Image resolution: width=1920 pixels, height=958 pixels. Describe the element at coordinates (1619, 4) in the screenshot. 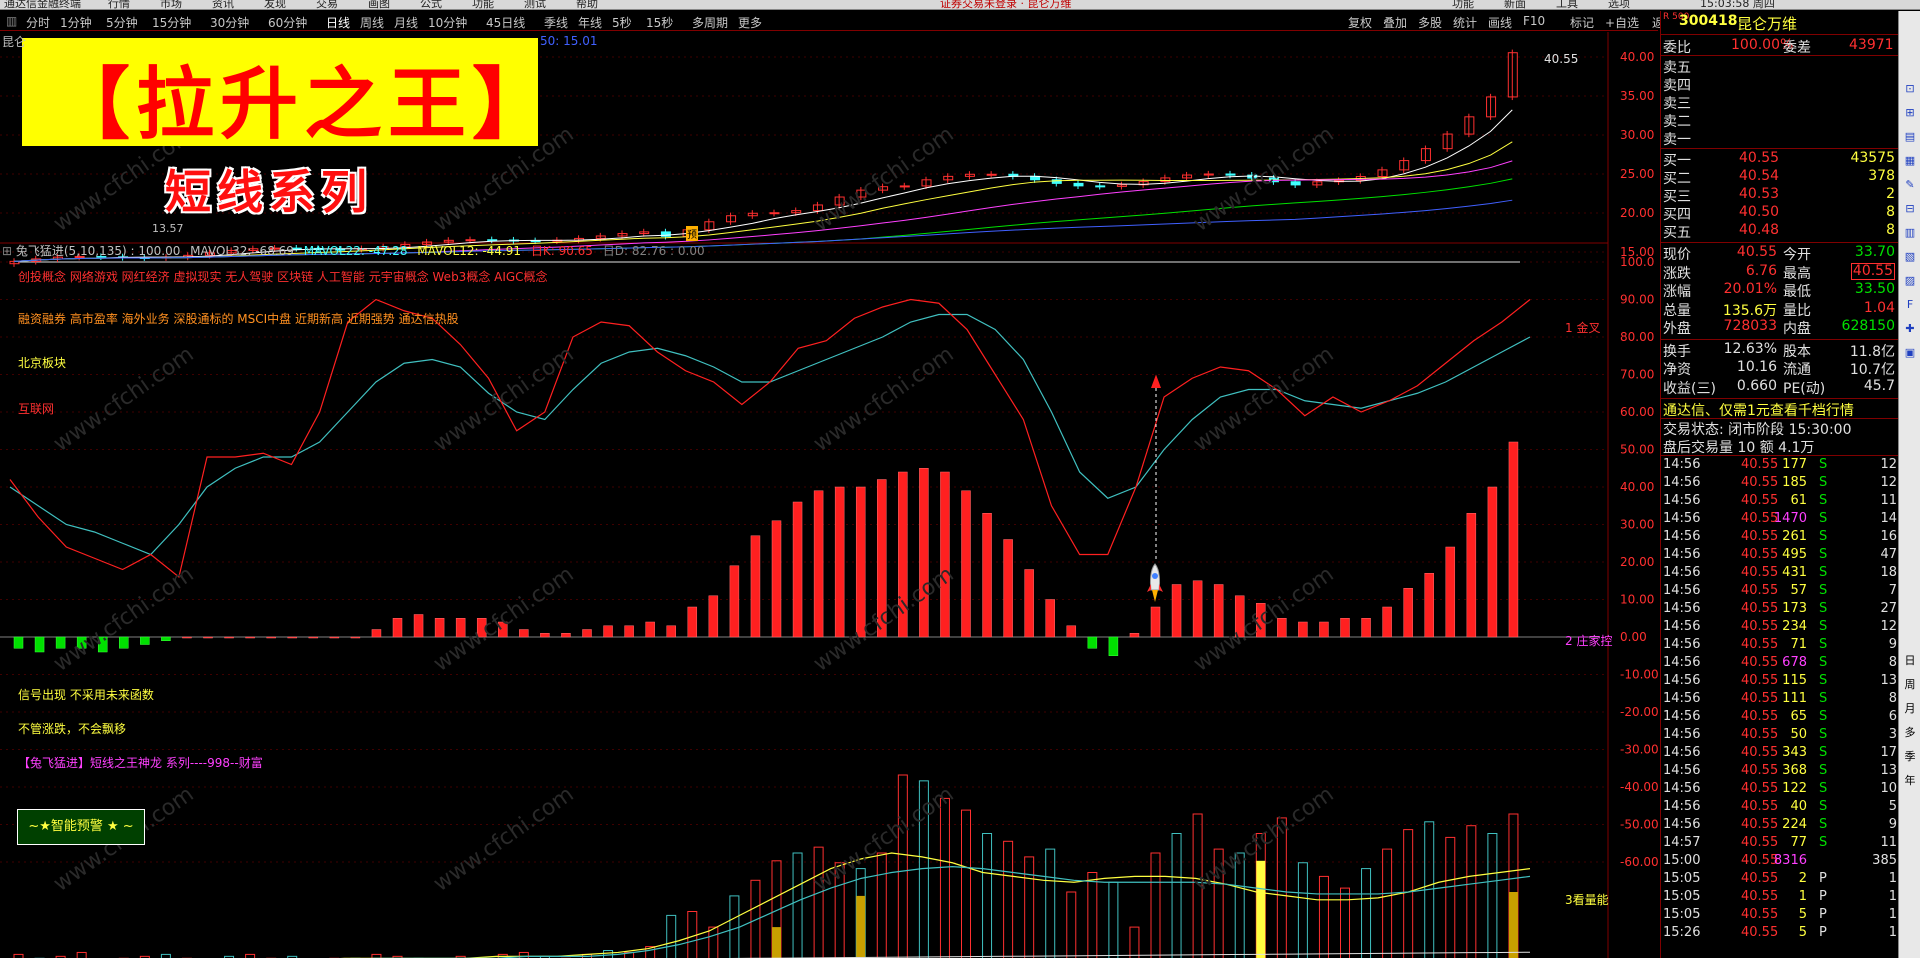

I see `menu-right-item: 选项` at that location.